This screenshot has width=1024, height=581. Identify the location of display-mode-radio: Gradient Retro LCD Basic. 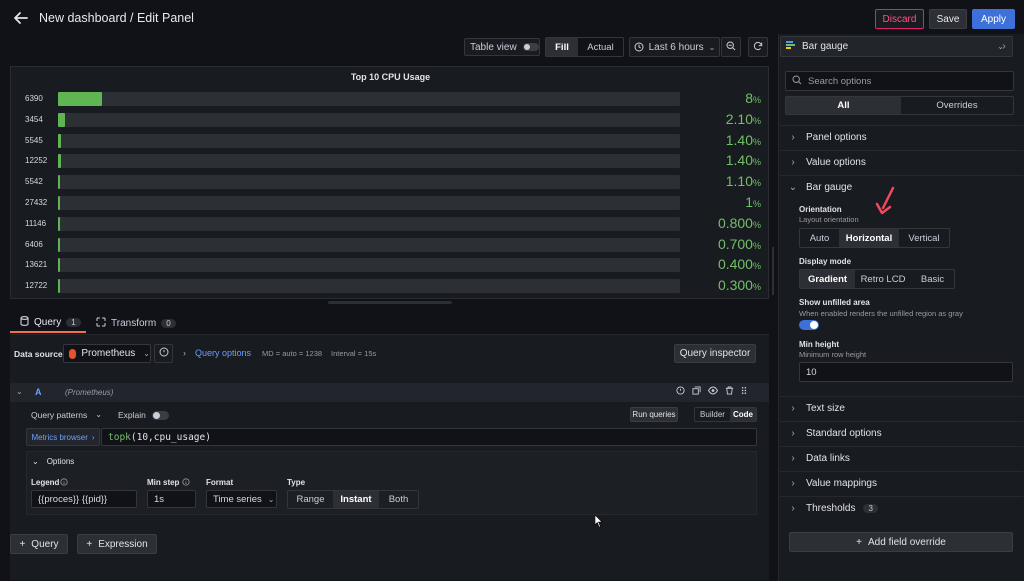
(877, 279).